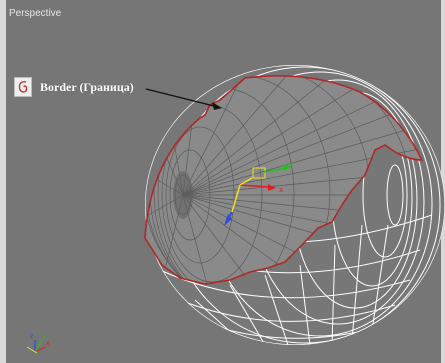  I want to click on world-axis-tripod, so click(36, 346).